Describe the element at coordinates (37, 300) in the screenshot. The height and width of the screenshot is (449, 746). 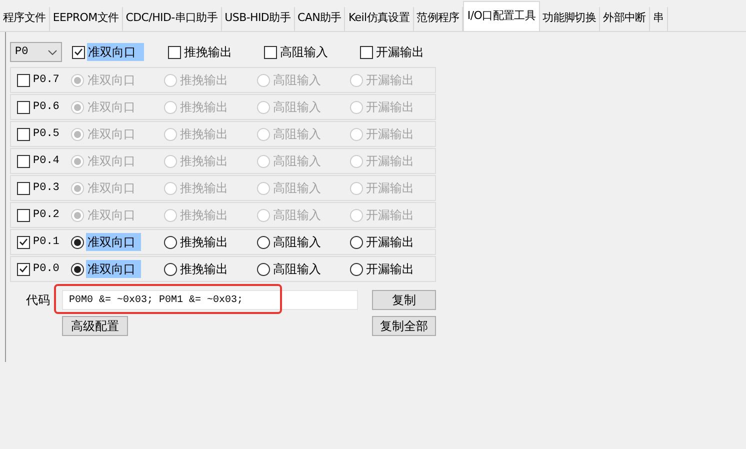
I see `code-label: 代码` at that location.